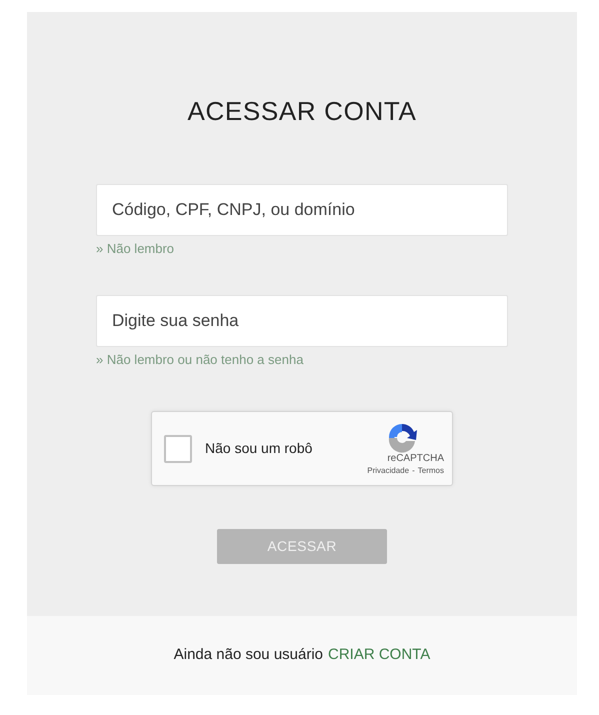 This screenshot has width=599, height=715. Describe the element at coordinates (200, 360) in the screenshot. I see `help-link: » Não lembro ou não tenho a senha` at that location.